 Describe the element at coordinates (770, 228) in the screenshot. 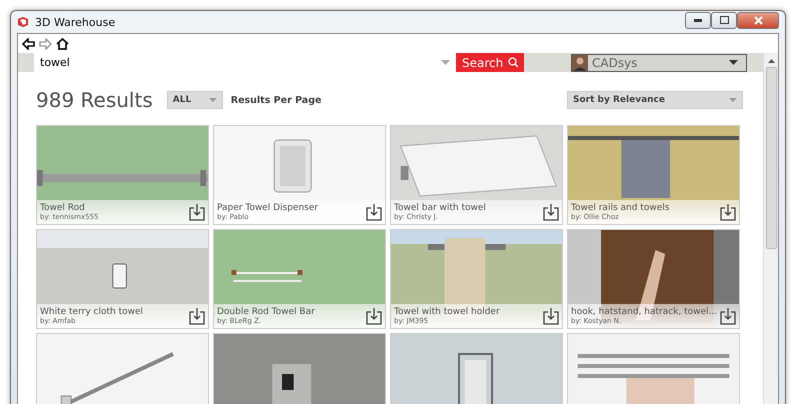

I see `scrollbar` at that location.